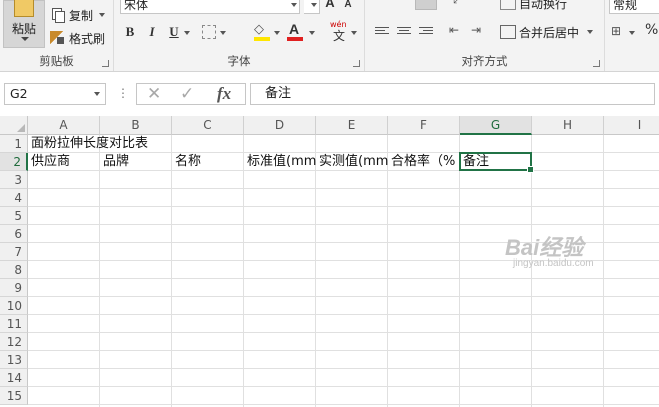 This screenshot has height=407, width=659. What do you see at coordinates (14, 252) in the screenshot?
I see `row-header-7: 7` at bounding box center [14, 252].